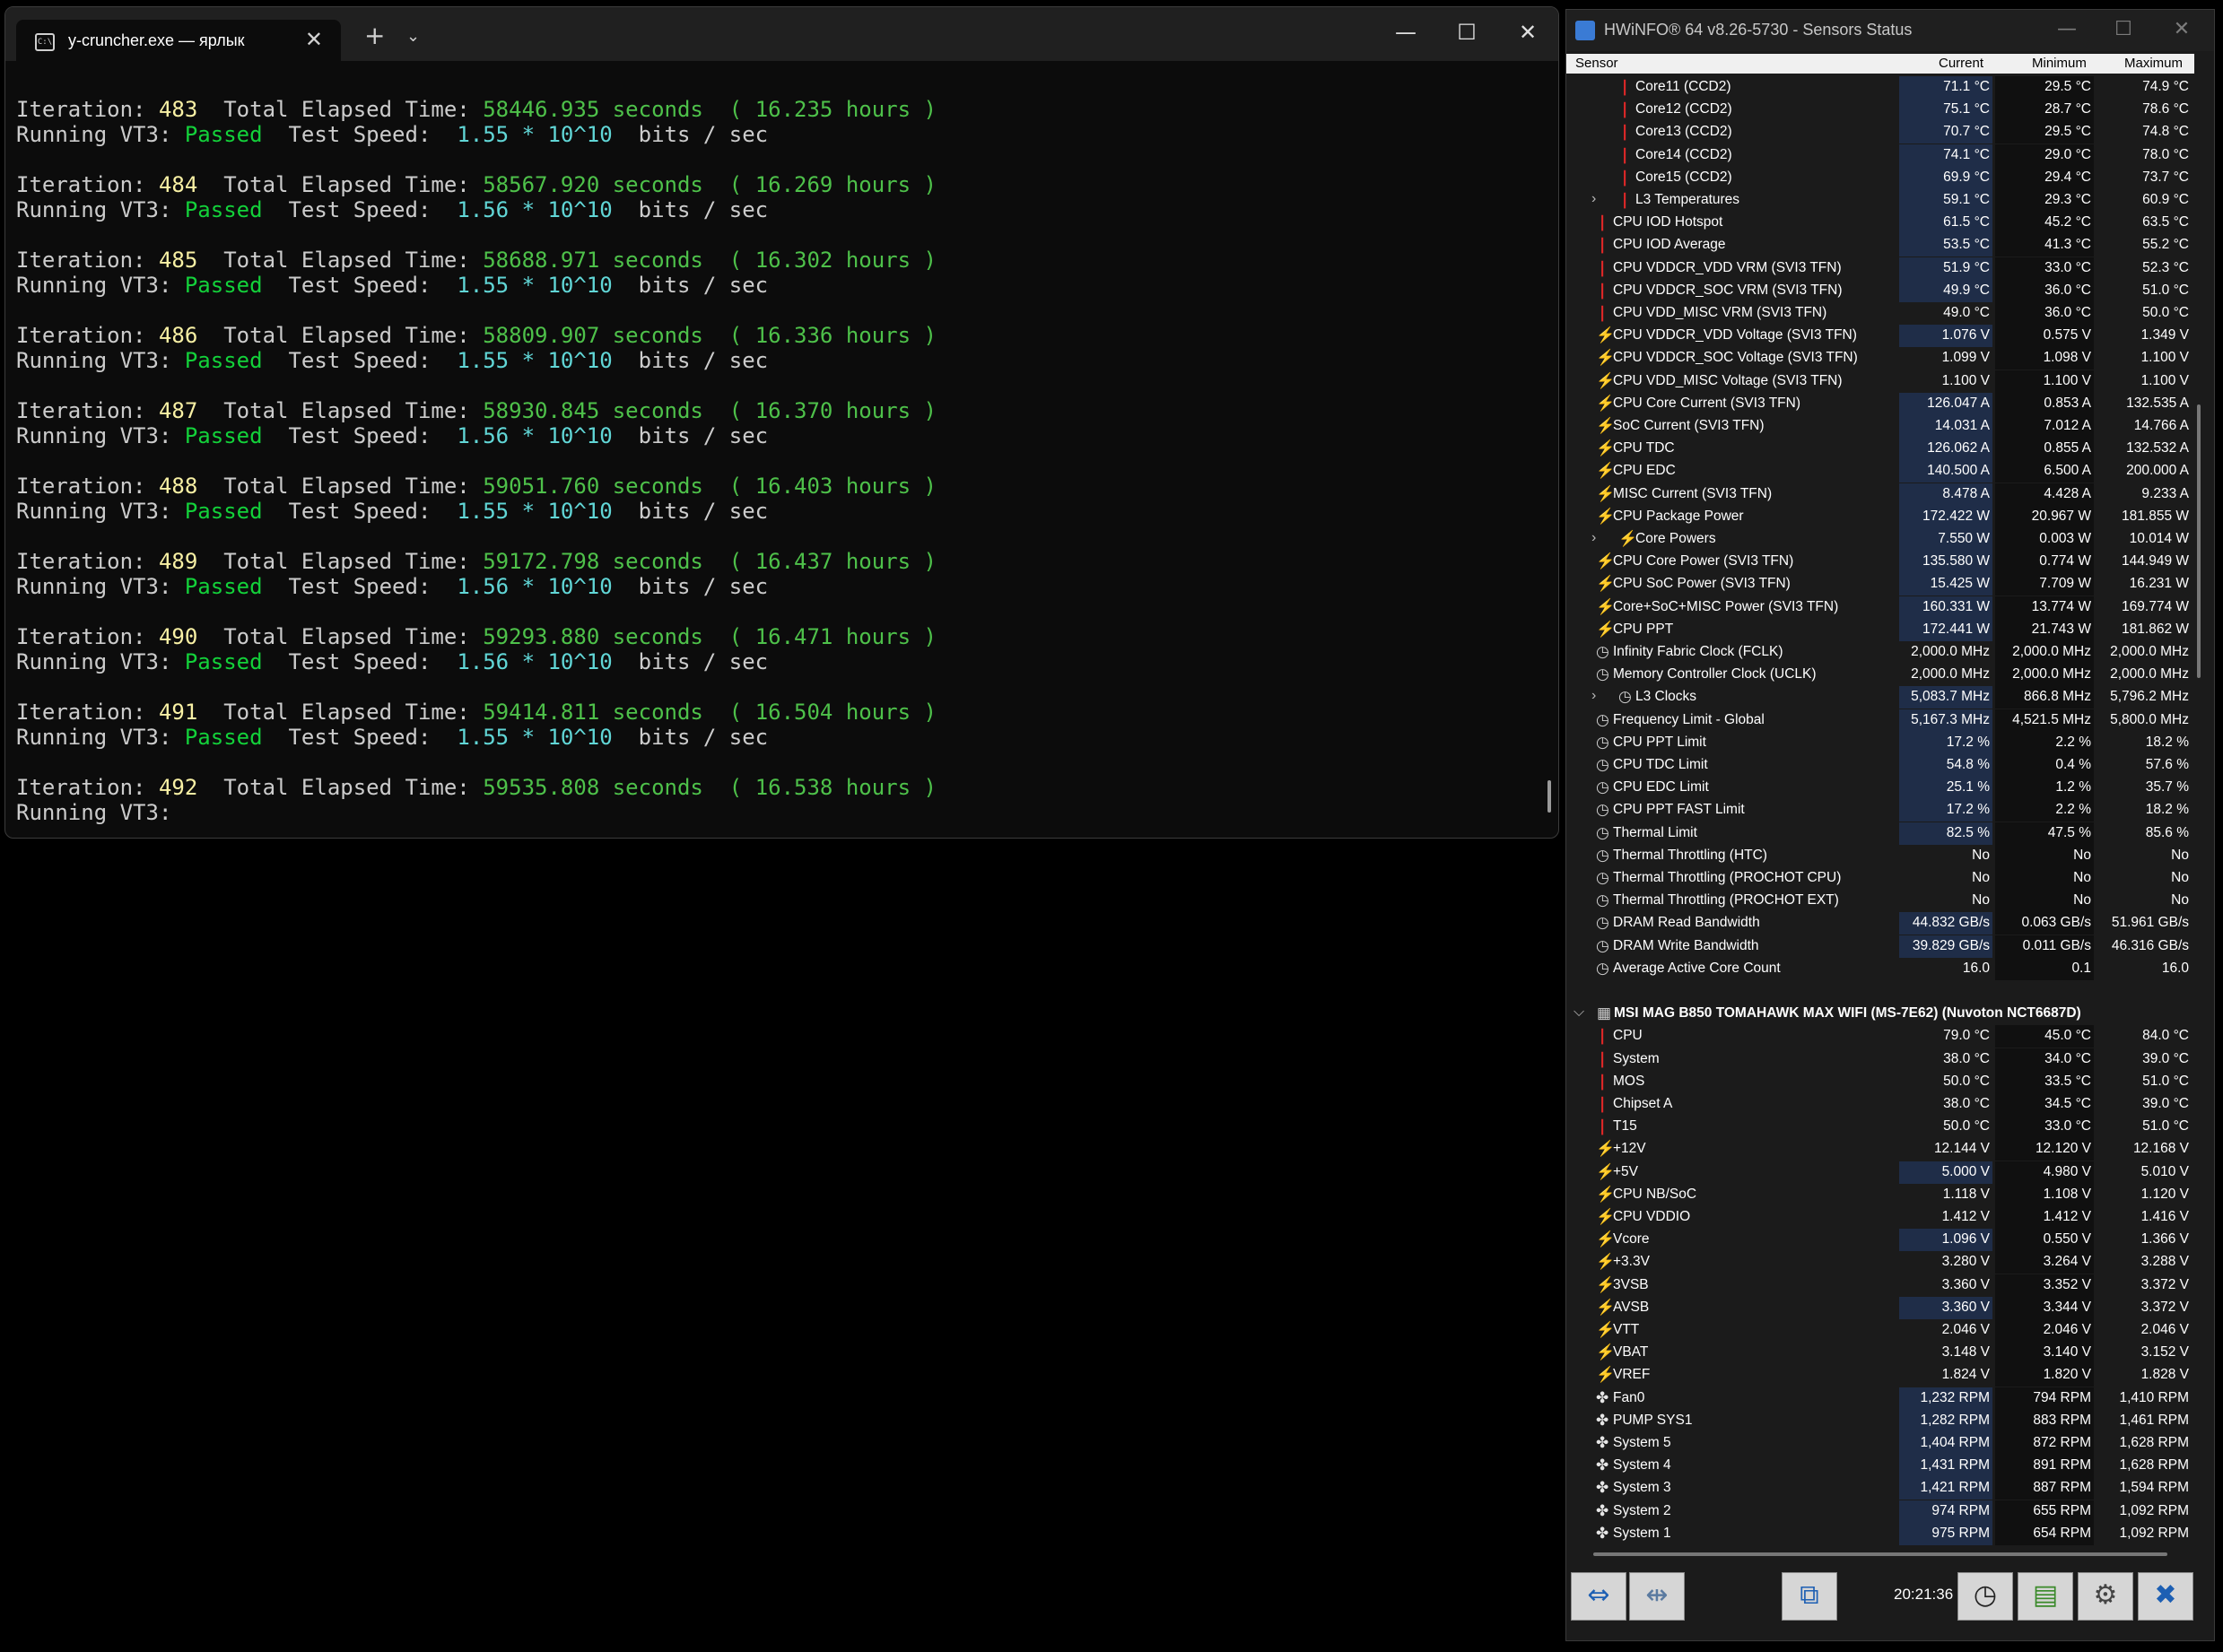  I want to click on expand-arrows-icon: ⇔, so click(1599, 1596).